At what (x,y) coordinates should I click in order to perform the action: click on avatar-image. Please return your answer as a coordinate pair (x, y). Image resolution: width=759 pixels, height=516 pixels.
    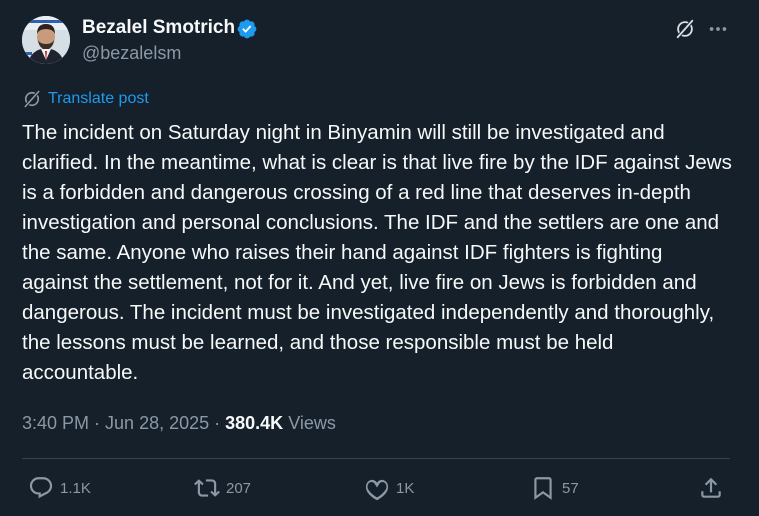
    Looking at the image, I should click on (46, 40).